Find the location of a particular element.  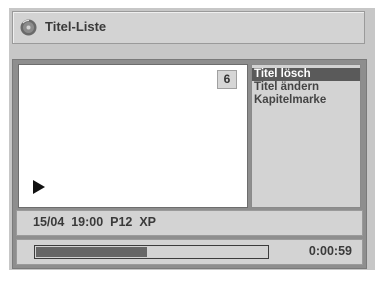

elapsed-time: 0:00:59 is located at coordinates (330, 251).